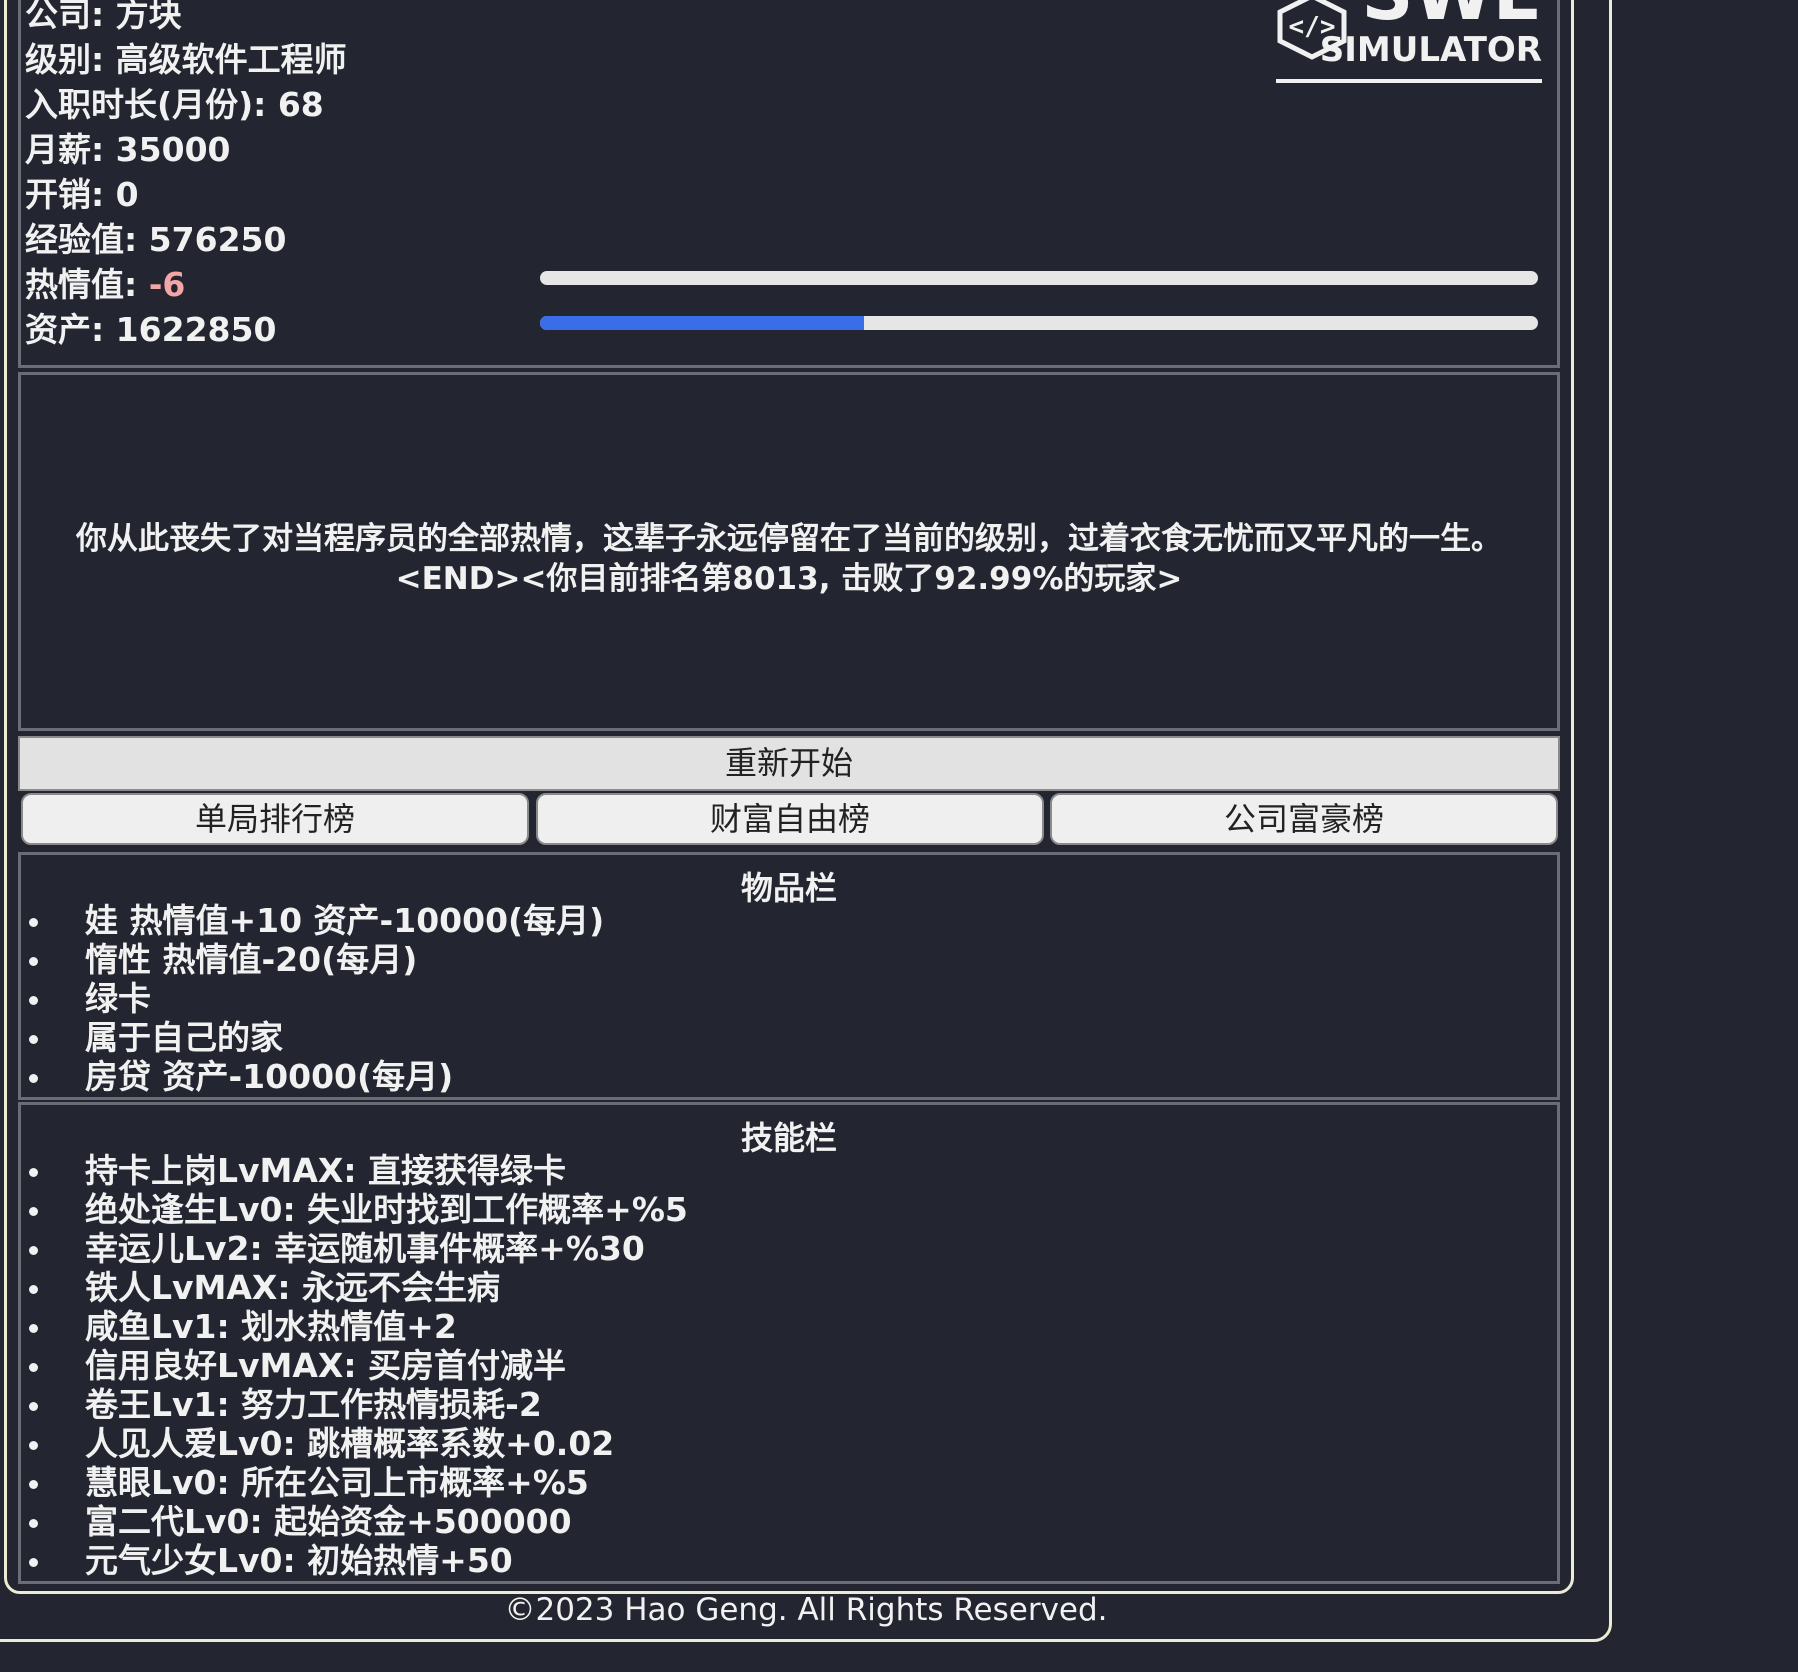  Describe the element at coordinates (354, 1209) in the screenshot. I see `list-item: 绝处逢生Lv0: 失业时找到工作概率+%5` at that location.